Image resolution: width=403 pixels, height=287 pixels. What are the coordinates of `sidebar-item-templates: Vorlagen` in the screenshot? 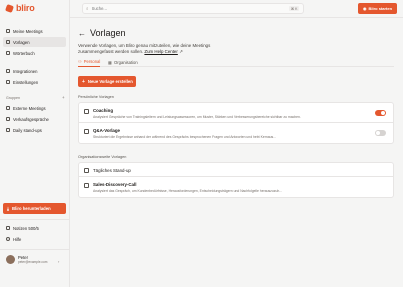 It's located at (34, 42).